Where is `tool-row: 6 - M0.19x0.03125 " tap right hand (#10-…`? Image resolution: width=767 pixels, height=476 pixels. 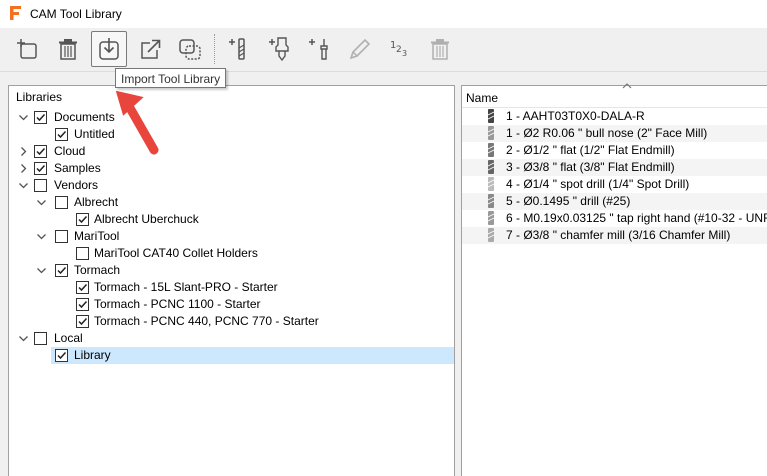 tool-row: 6 - M0.19x0.03125 " tap right hand (#10-… is located at coordinates (614, 218).